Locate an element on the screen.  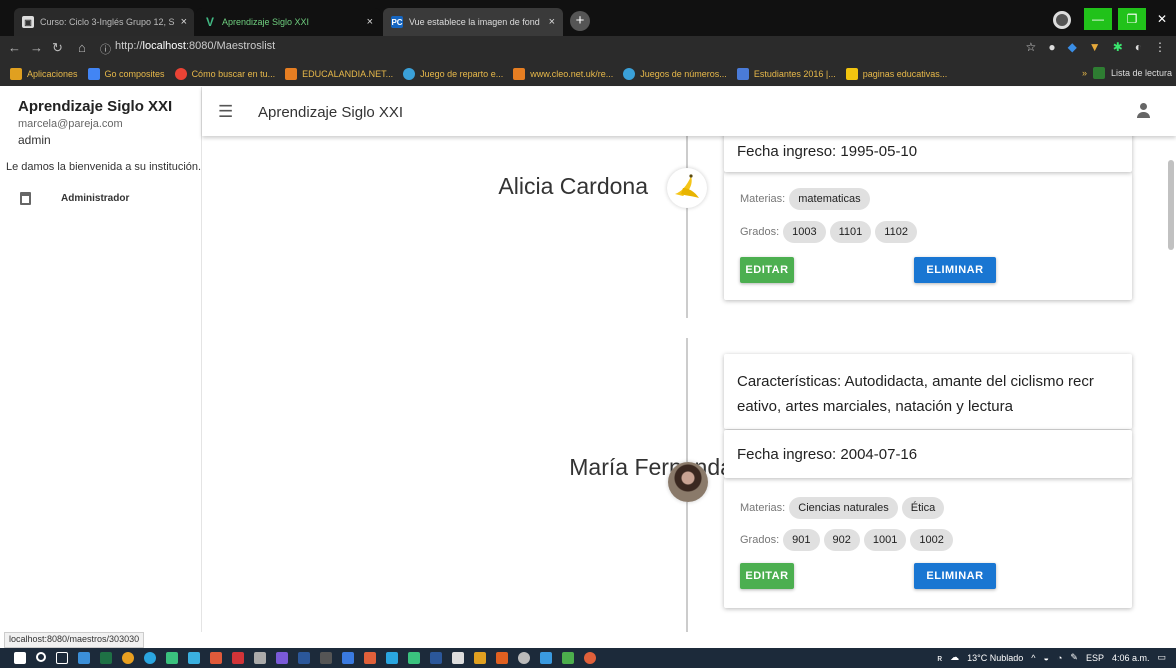
more-bookmarks: » is located at coordinates (1084, 73).